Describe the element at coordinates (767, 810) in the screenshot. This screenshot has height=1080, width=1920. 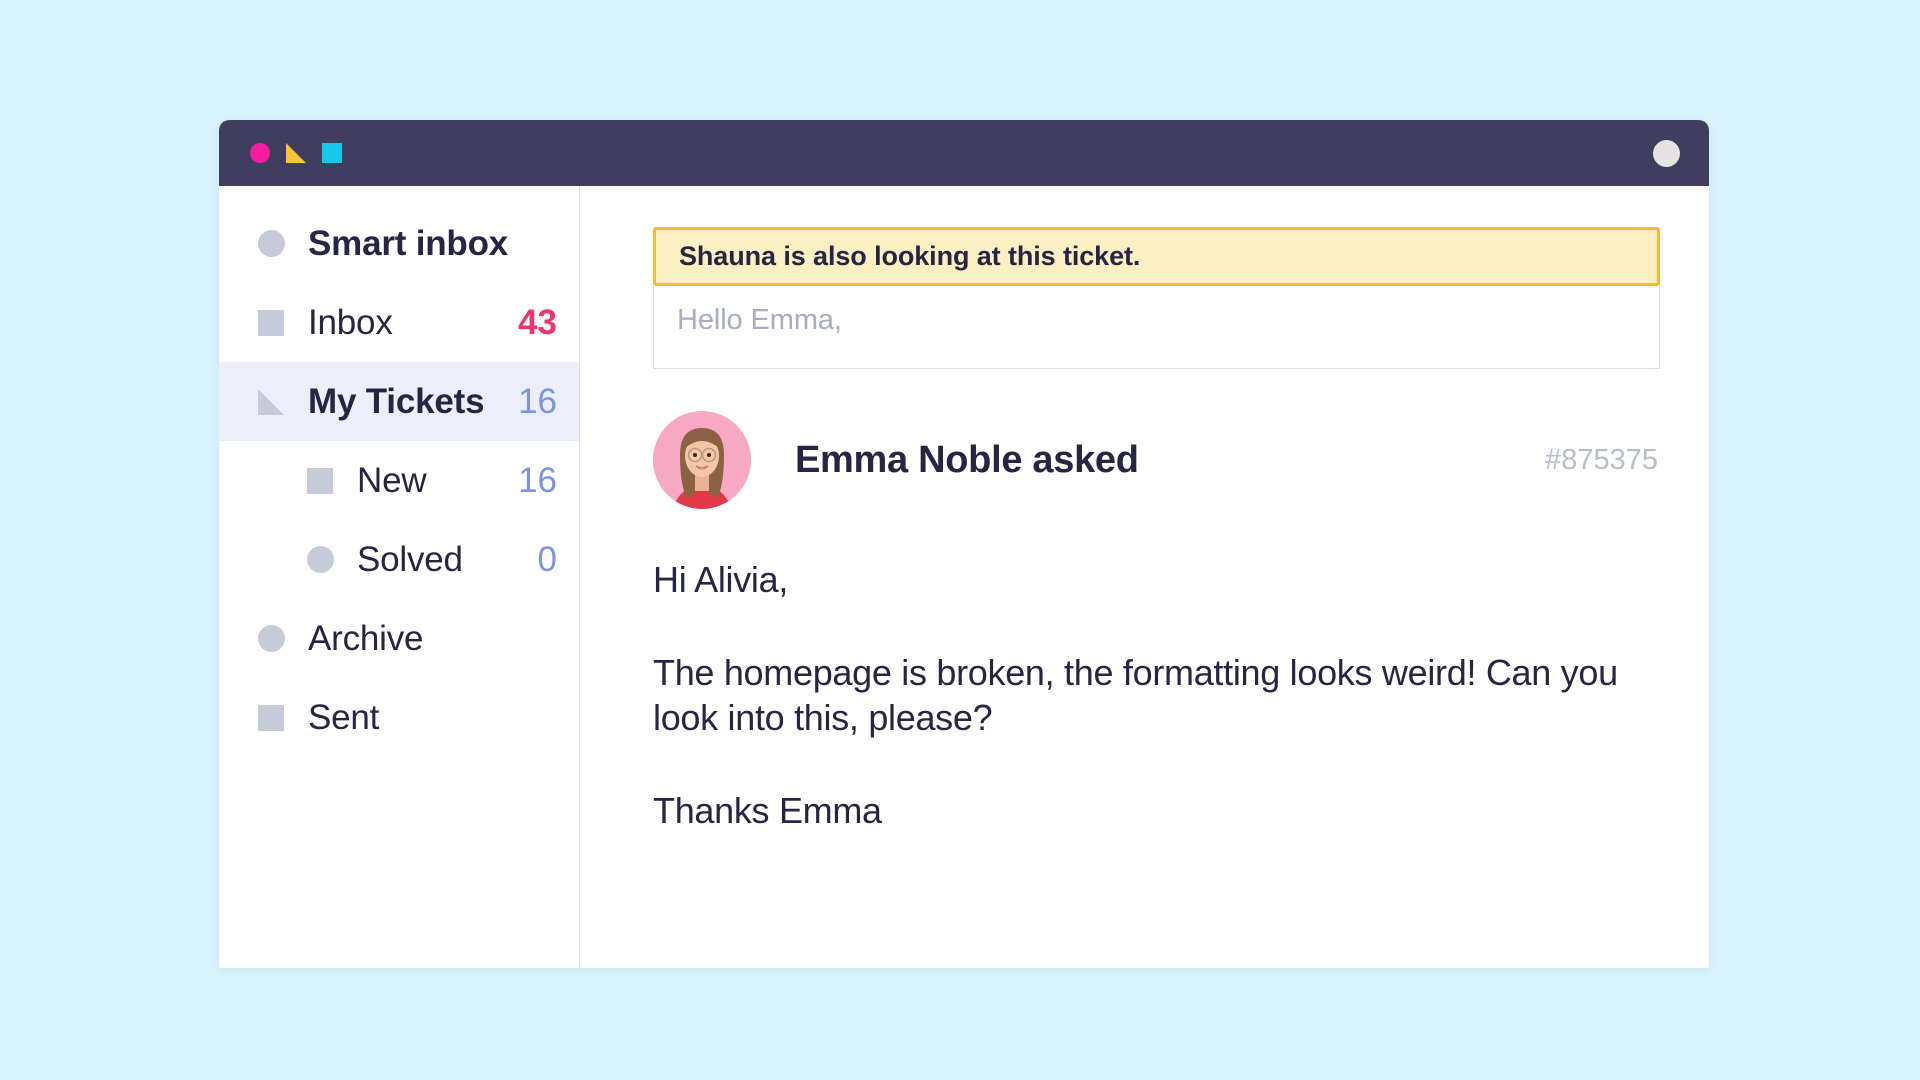
I see `message-paragraph: Thanks Emma` at that location.